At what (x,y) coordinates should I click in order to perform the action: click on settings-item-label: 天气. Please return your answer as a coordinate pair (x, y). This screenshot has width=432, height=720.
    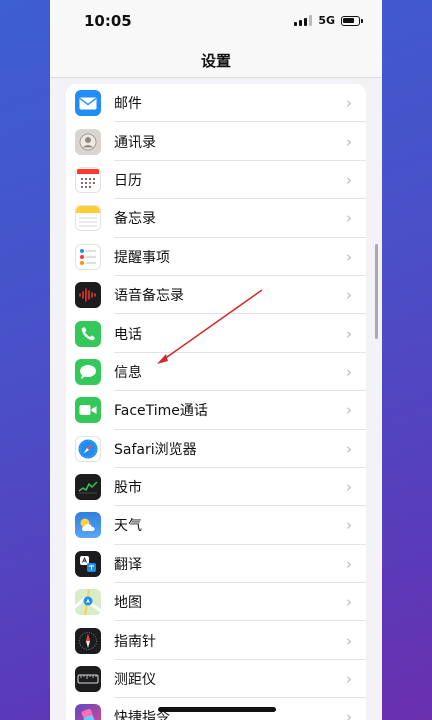
    Looking at the image, I should click on (128, 526).